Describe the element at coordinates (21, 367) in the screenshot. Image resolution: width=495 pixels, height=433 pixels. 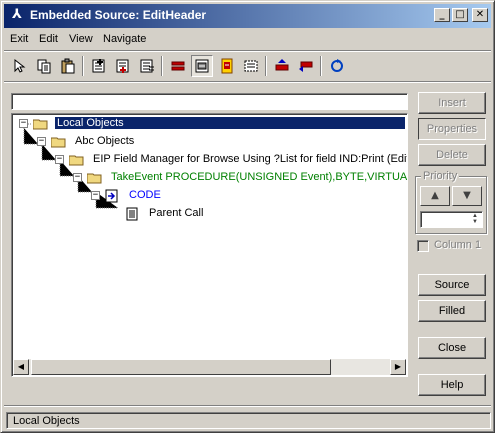
I see `scroll-left-icon: ◀` at that location.